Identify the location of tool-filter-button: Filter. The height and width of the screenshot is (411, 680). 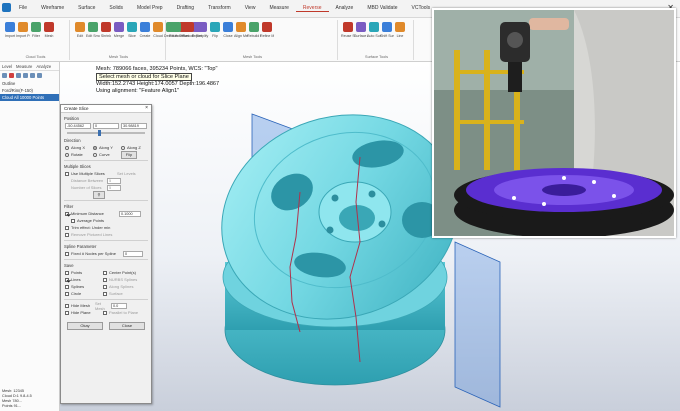
(36, 29).